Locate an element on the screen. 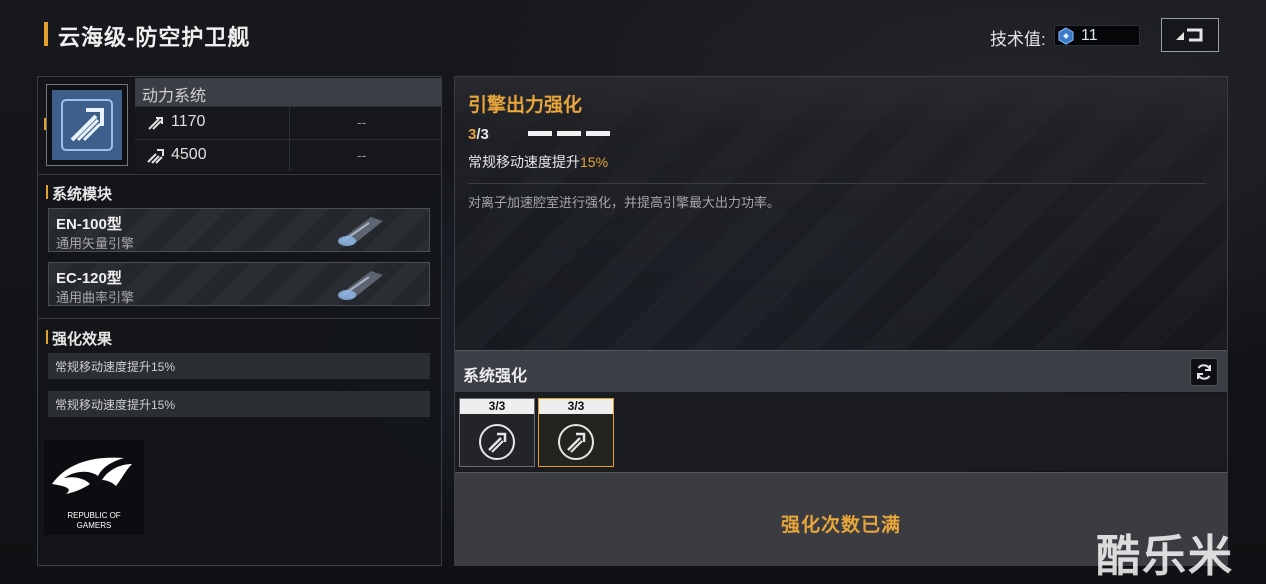  stat-value: 4500 is located at coordinates (189, 154).